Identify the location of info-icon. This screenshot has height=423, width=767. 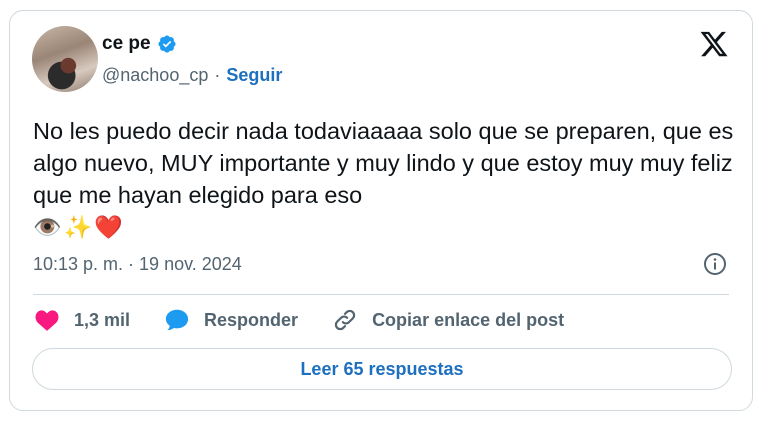
(715, 264).